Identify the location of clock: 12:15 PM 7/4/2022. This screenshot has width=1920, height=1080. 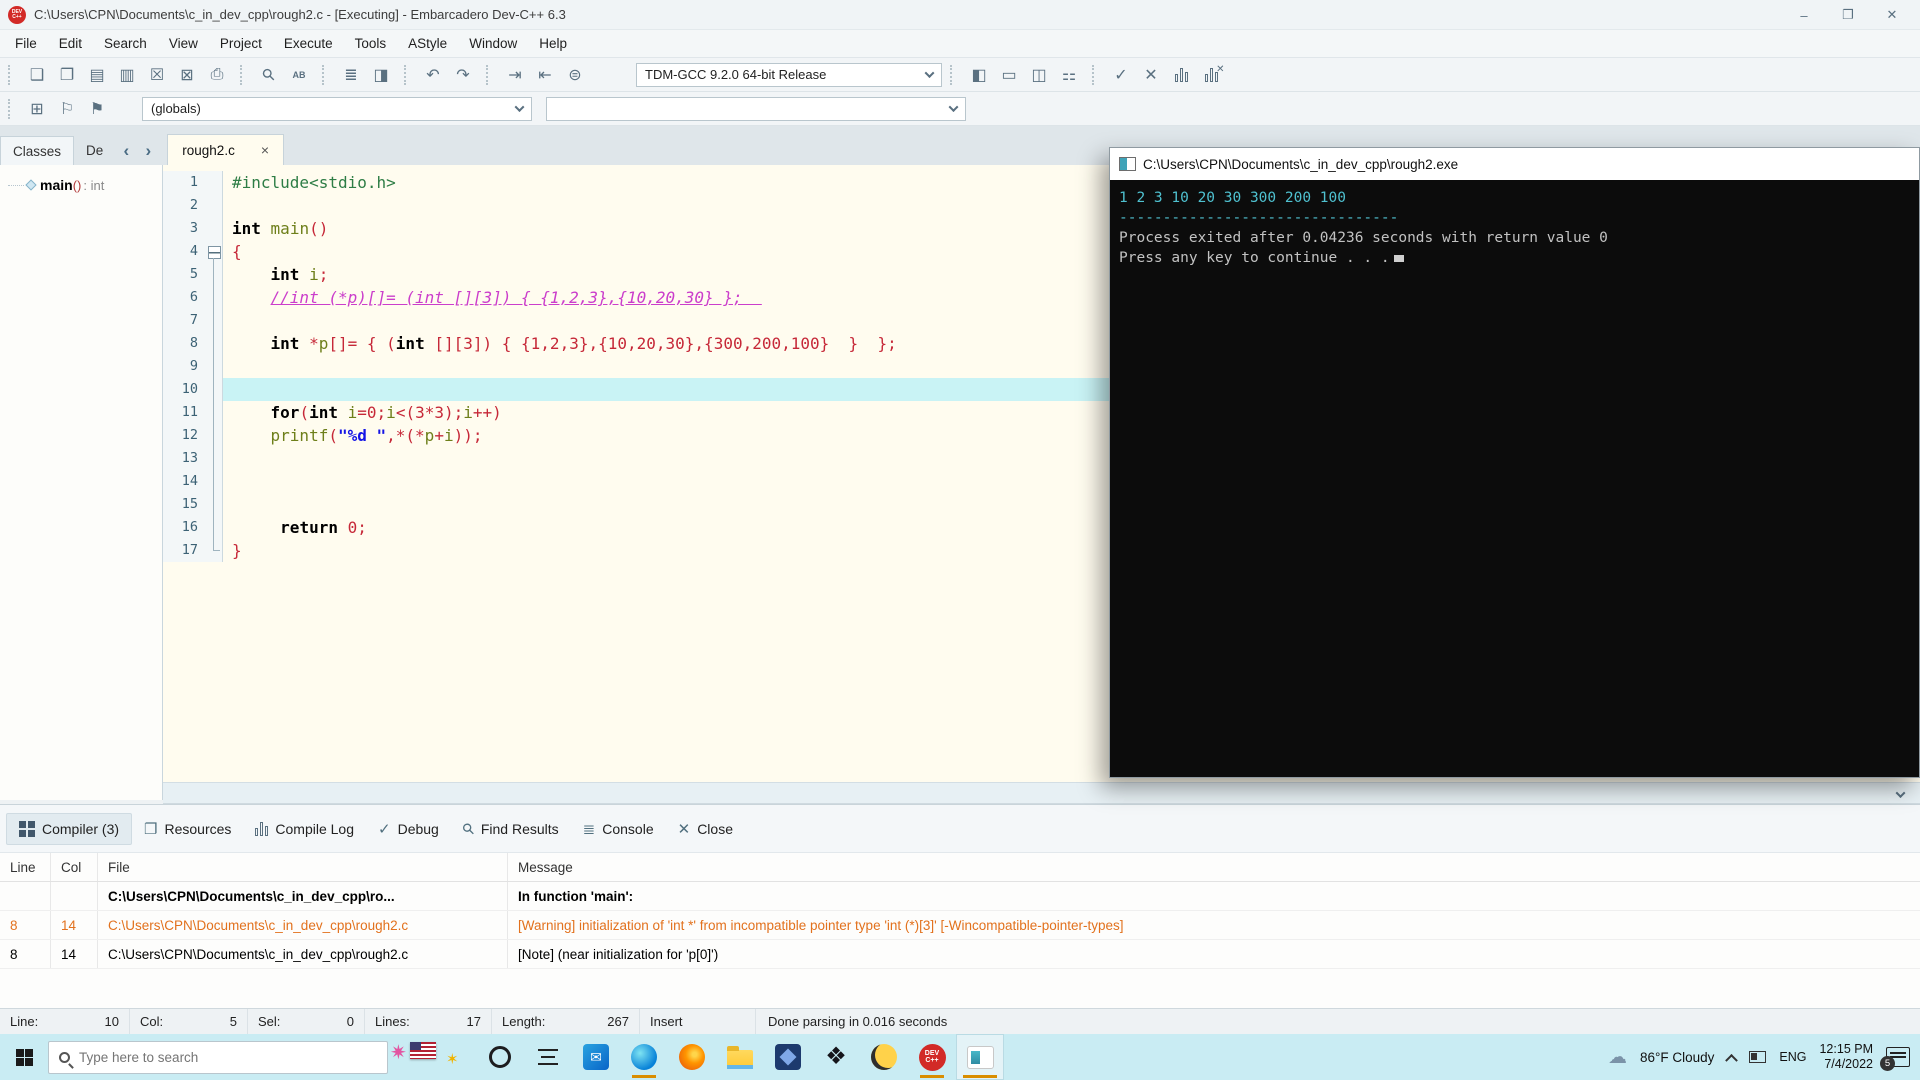
(1846, 1057).